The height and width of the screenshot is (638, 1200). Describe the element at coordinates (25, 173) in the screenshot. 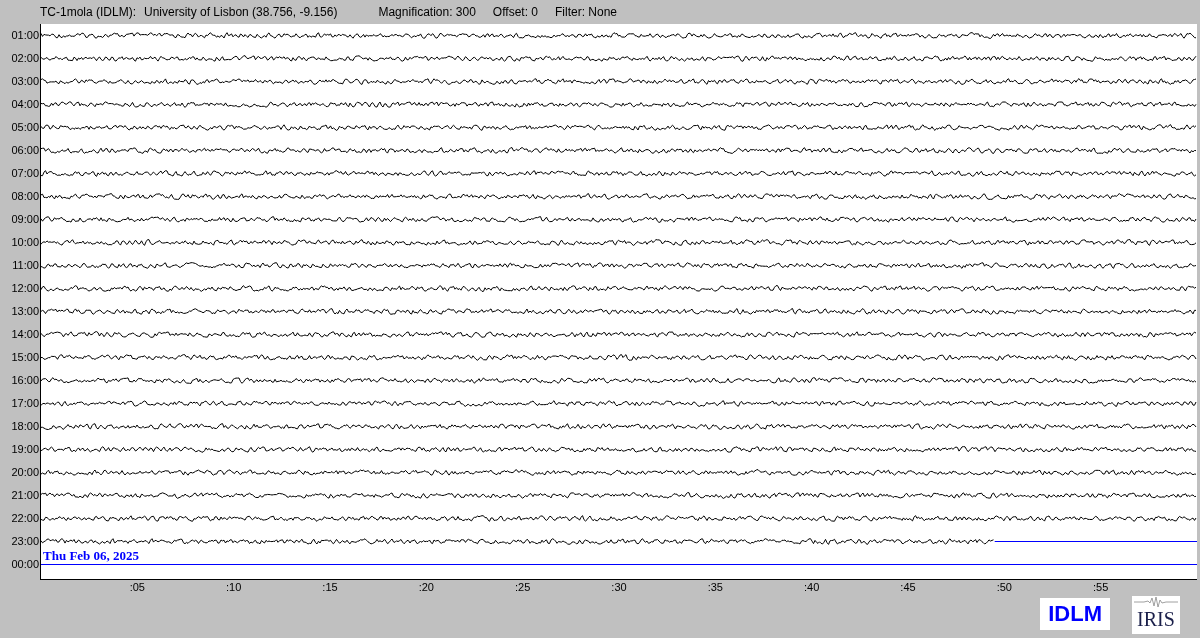

I see `hour-label: 07:00` at that location.